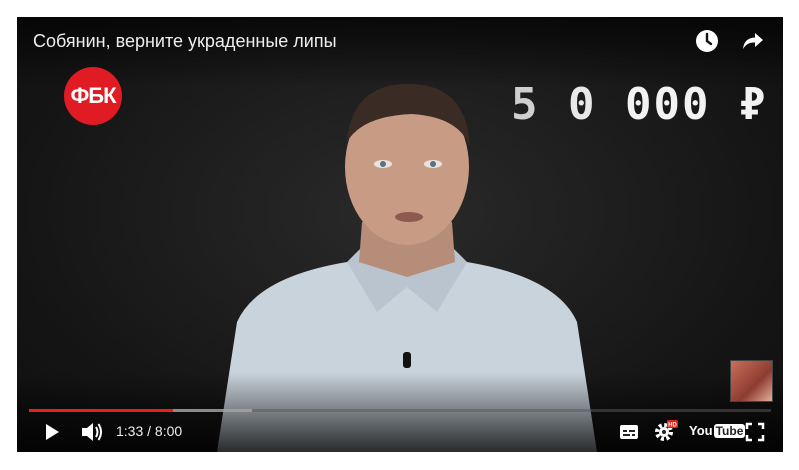 The image size is (799, 470). Describe the element at coordinates (751, 381) in the screenshot. I see `end-screen-thumbnail` at that location.